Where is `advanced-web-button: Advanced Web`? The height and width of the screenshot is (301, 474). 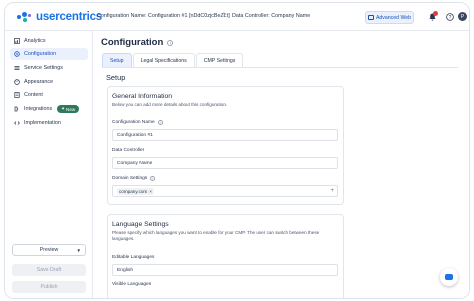
advanced-web-button: Advanced Web is located at coordinates (389, 17).